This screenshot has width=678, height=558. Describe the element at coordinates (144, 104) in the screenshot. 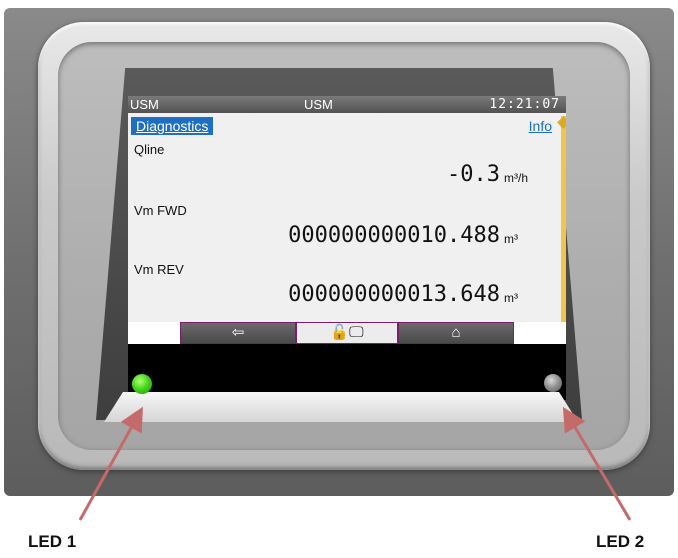

I see `status-device-name: USM` at that location.